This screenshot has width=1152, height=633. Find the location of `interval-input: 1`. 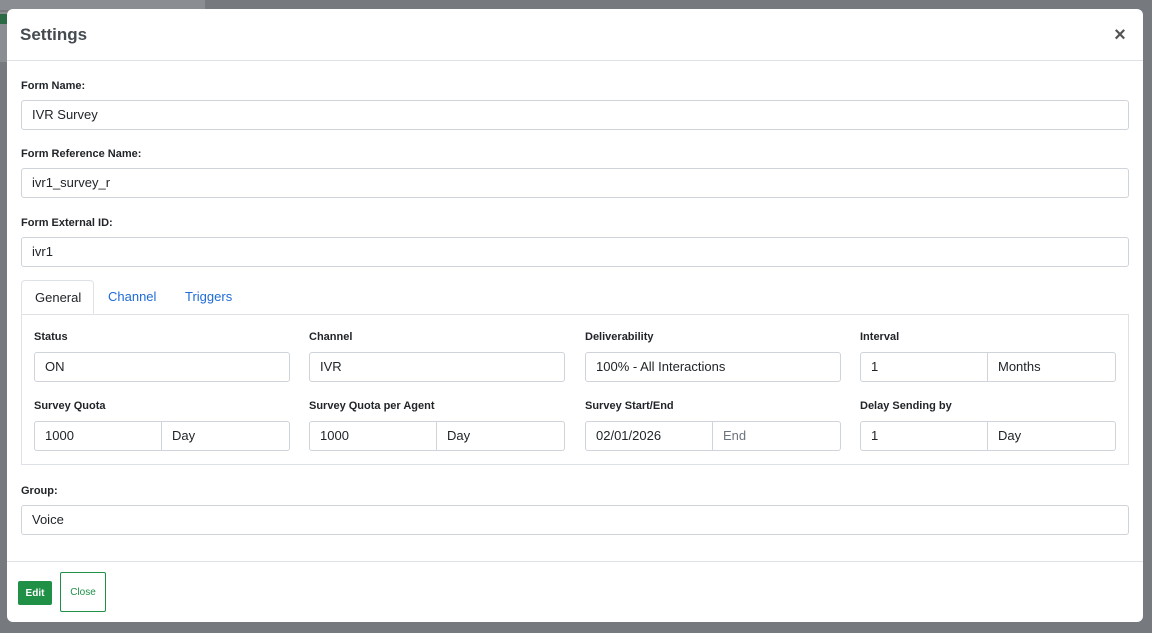

interval-input: 1 is located at coordinates (924, 367).